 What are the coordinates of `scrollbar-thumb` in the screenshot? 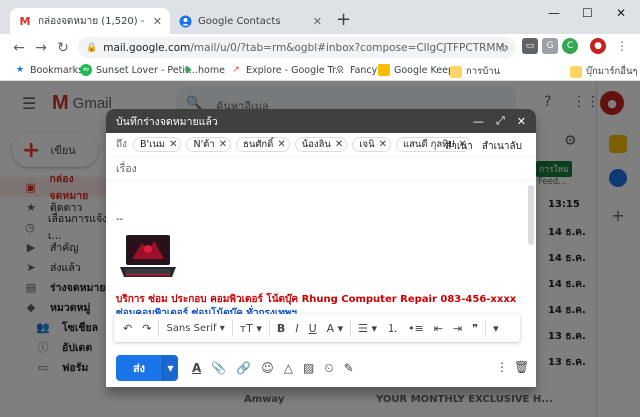 It's located at (531, 215).